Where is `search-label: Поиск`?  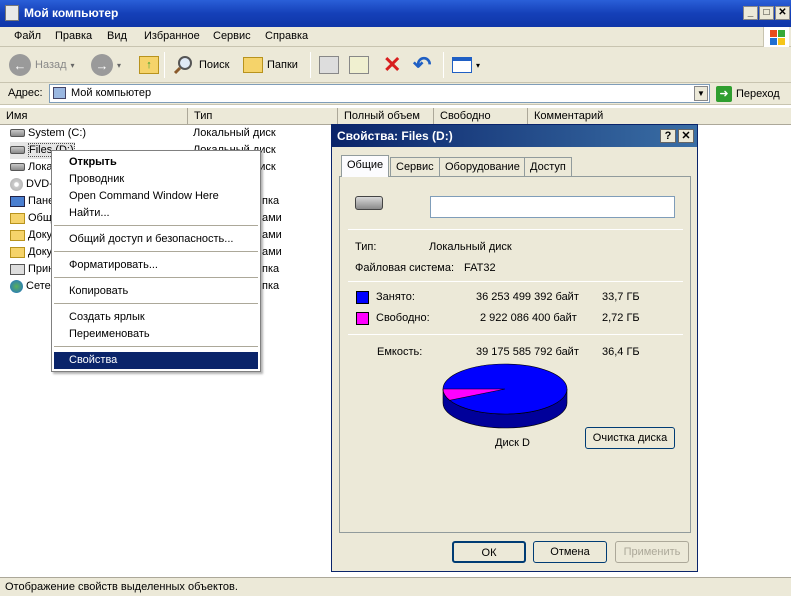
search-label: Поиск is located at coordinates (214, 65).